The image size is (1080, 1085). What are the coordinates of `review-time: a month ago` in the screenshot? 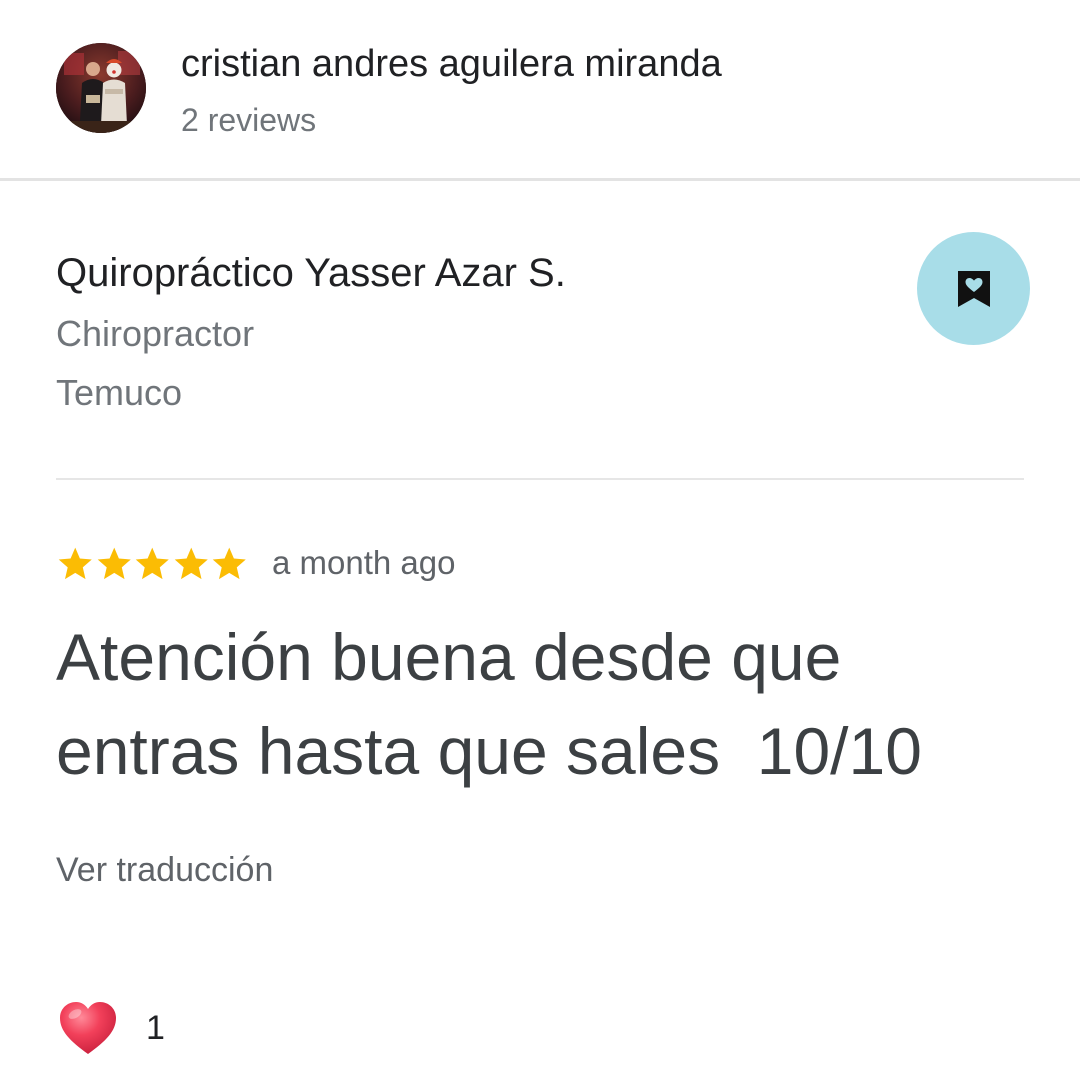 It's located at (364, 562).